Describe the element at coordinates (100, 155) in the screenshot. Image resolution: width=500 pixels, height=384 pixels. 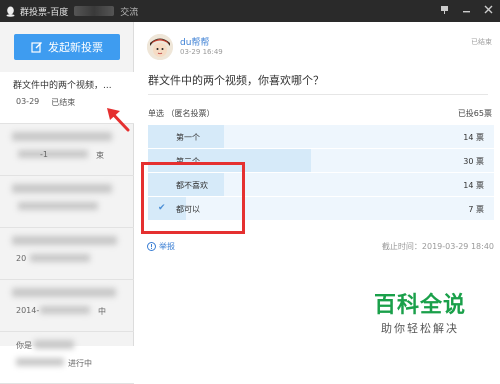
I see `vote-item-fragment: 束` at that location.